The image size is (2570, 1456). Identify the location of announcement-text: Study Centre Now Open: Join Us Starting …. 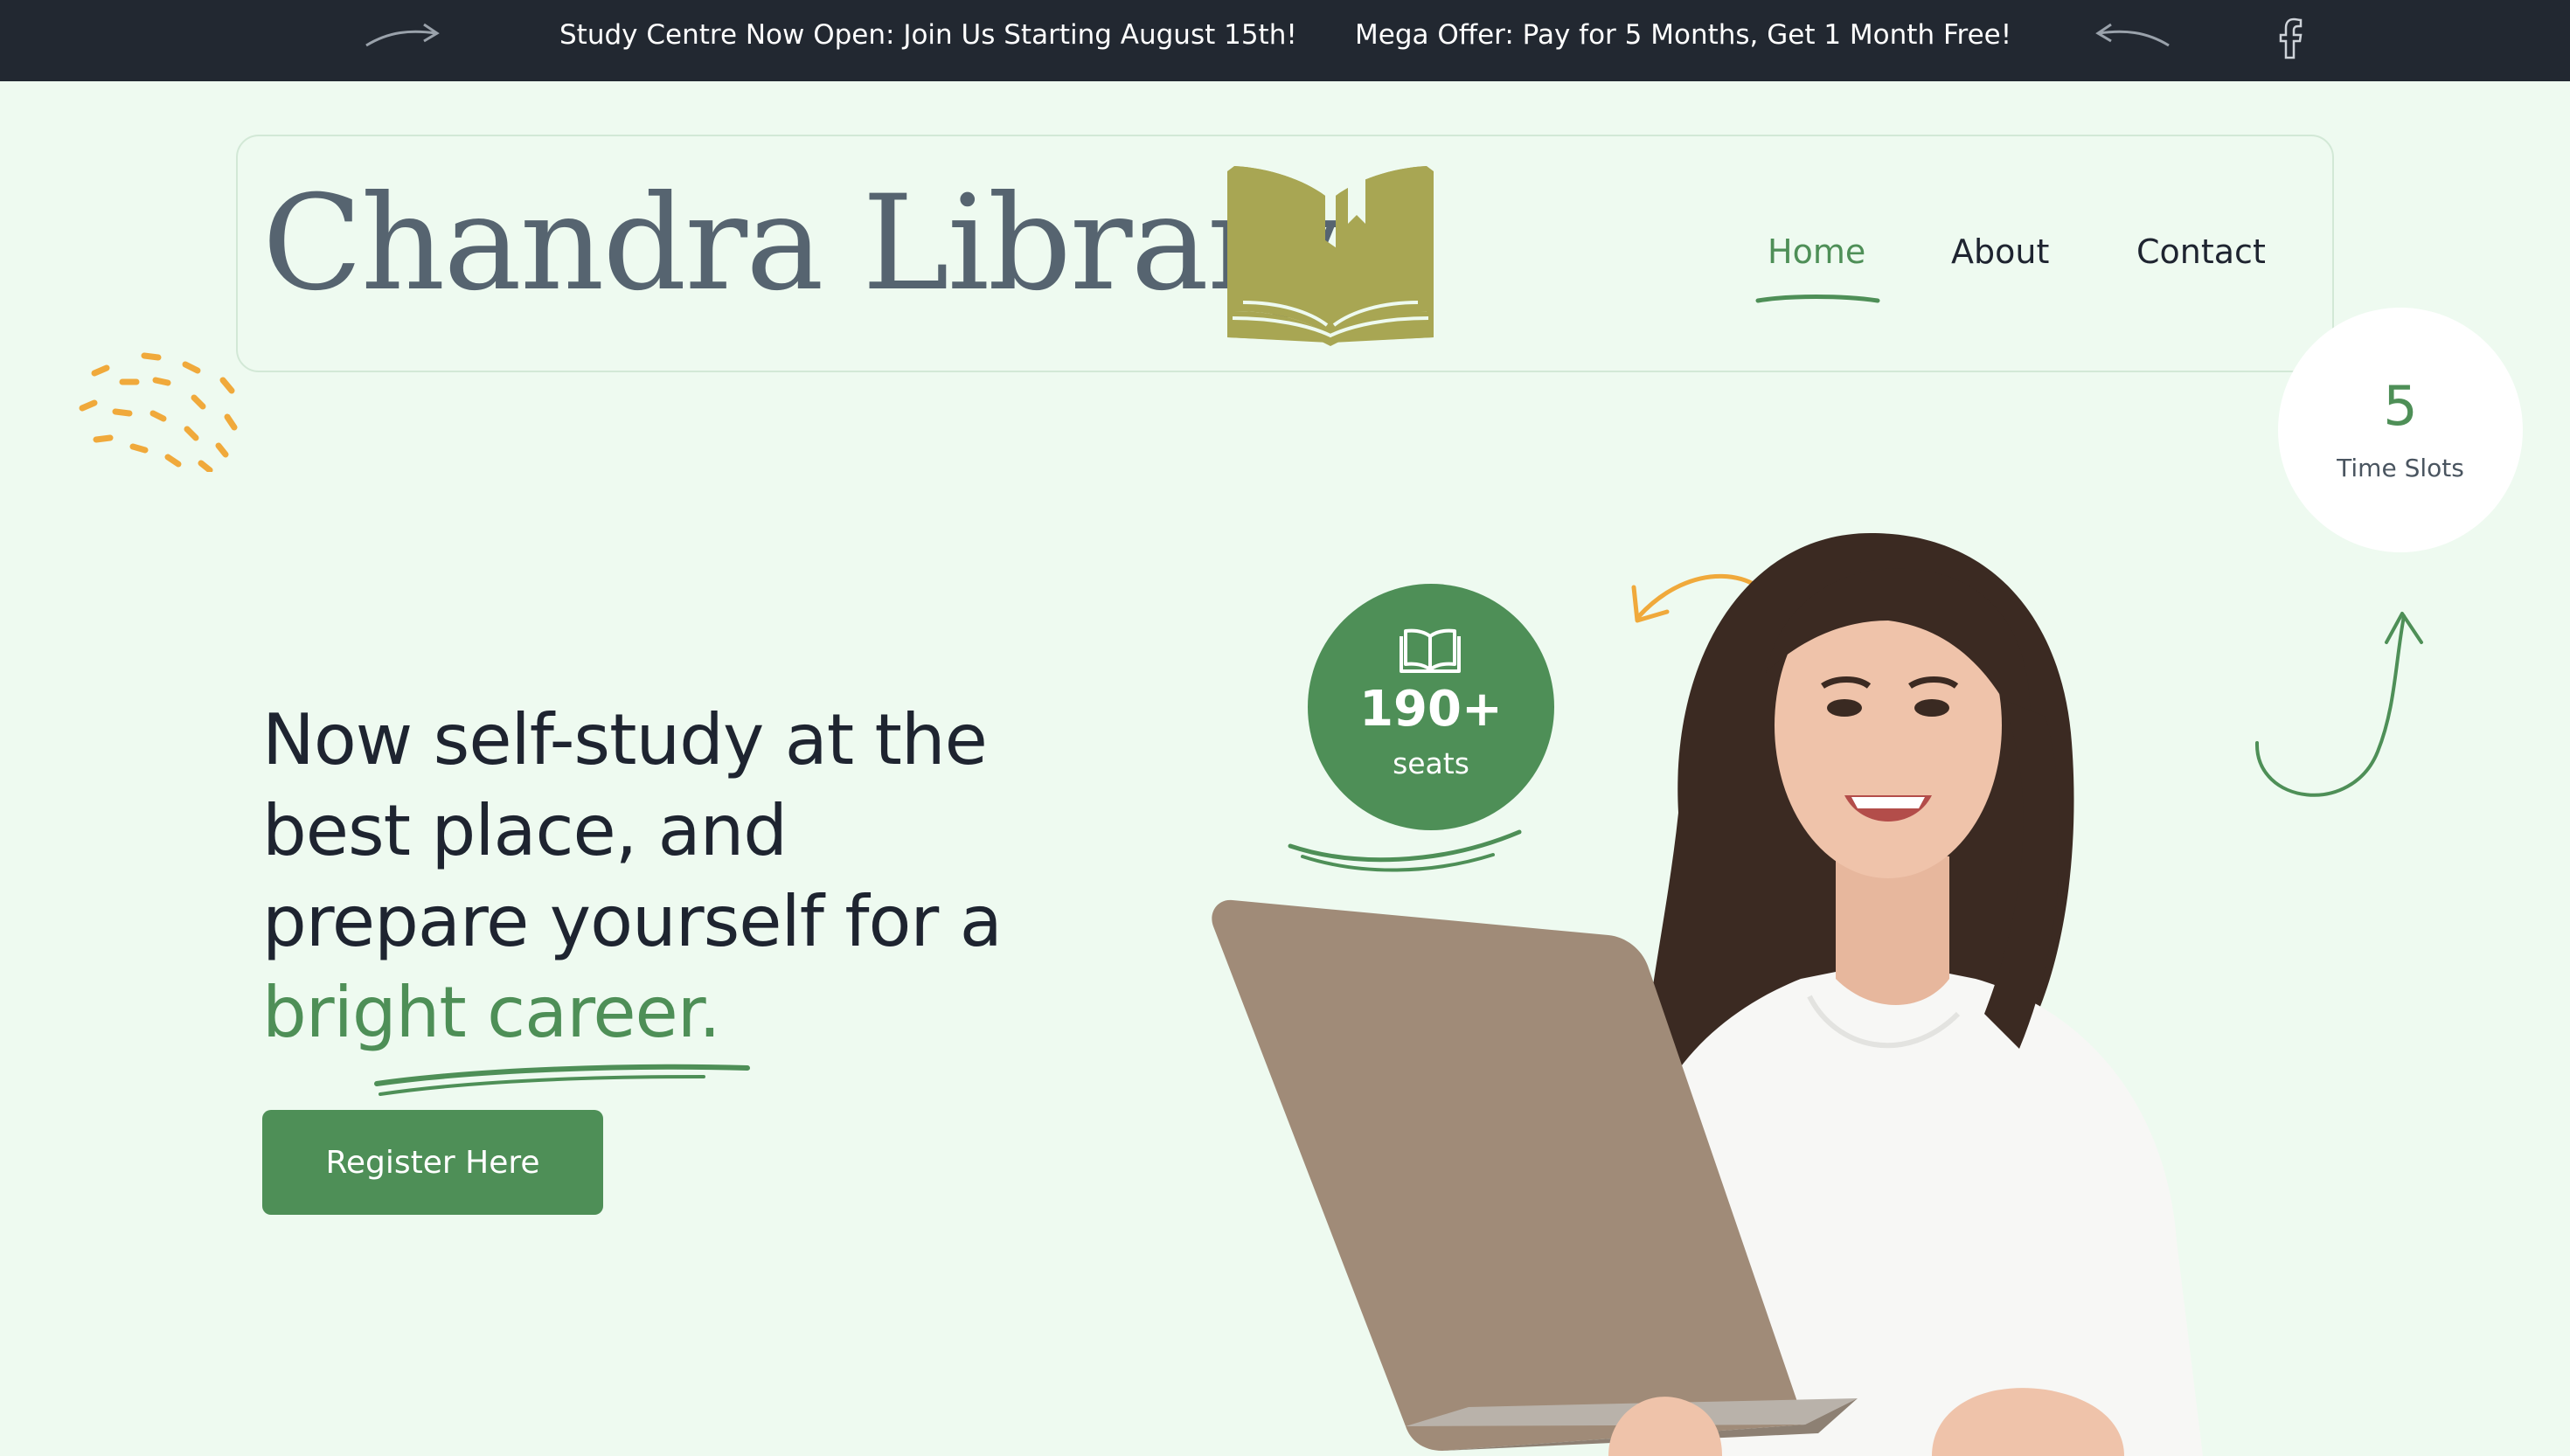
(928, 35).